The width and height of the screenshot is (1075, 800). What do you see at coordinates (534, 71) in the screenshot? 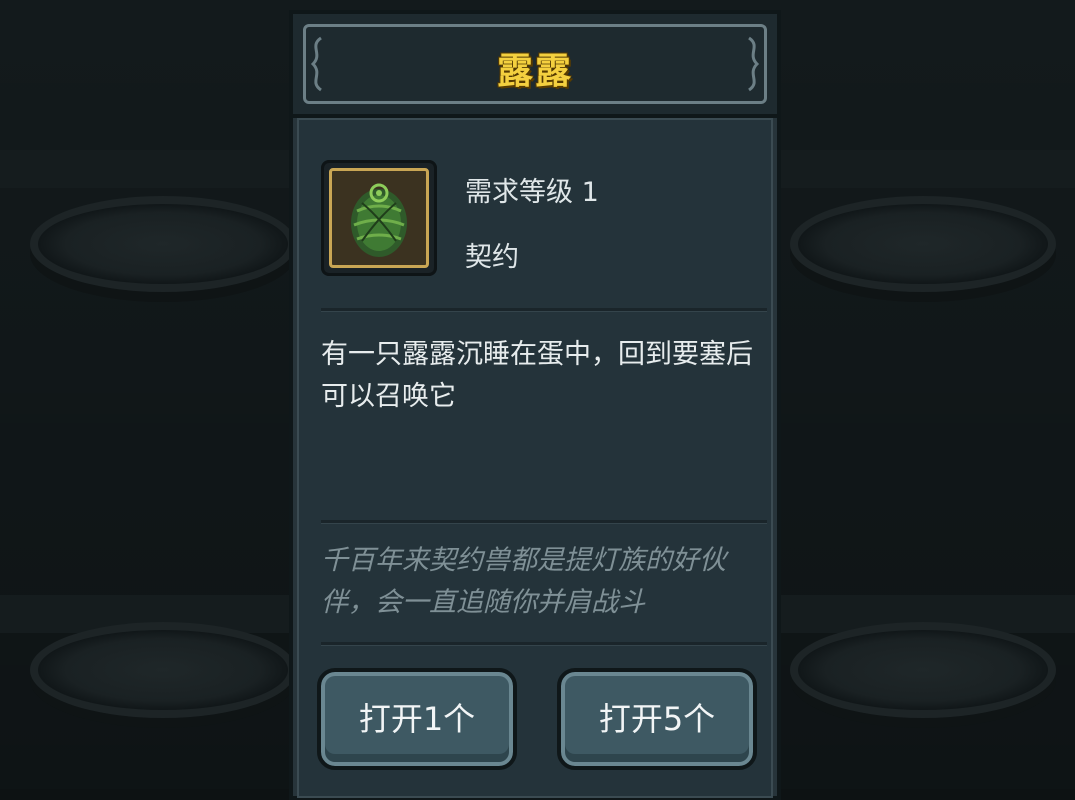
I see `item-title: 露露` at bounding box center [534, 71].